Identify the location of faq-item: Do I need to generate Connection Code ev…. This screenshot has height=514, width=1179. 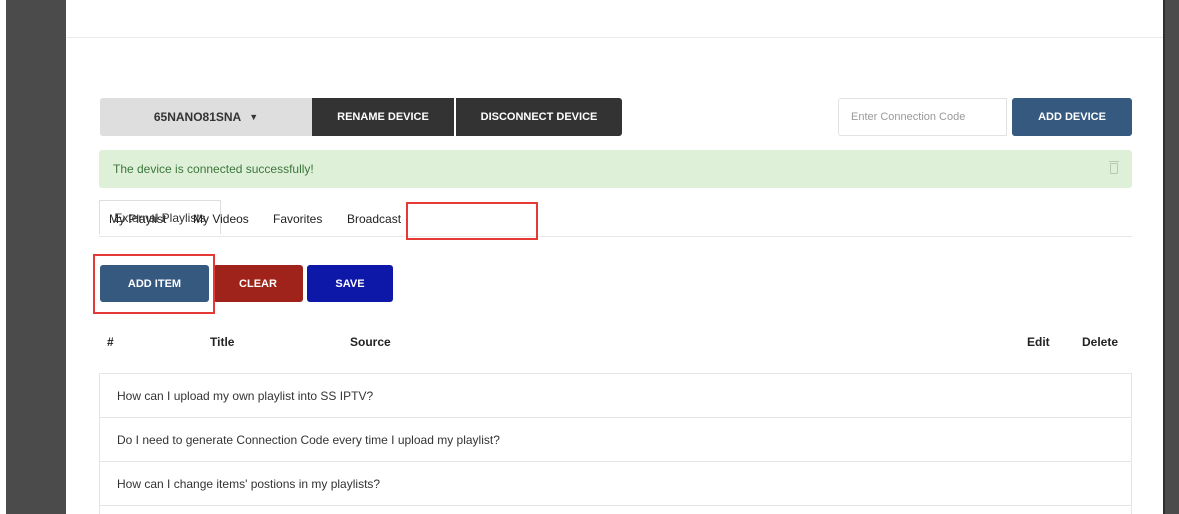
(615, 440).